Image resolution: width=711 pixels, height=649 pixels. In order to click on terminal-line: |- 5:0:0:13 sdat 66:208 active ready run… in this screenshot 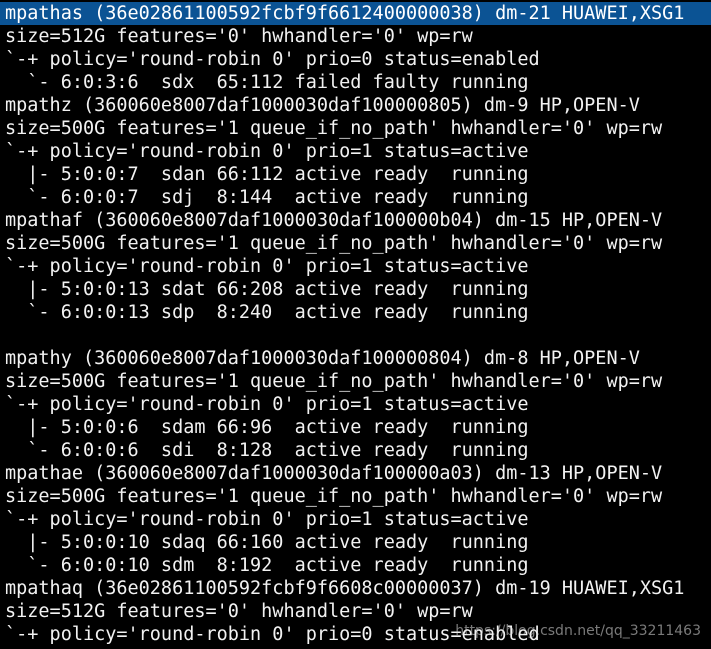, I will do `click(267, 289)`.